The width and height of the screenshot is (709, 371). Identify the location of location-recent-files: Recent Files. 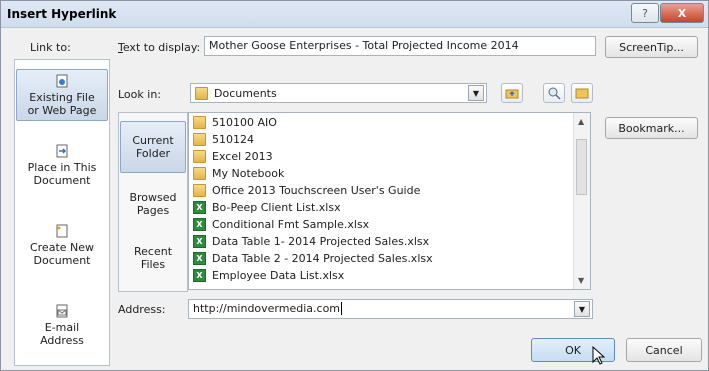
(153, 258).